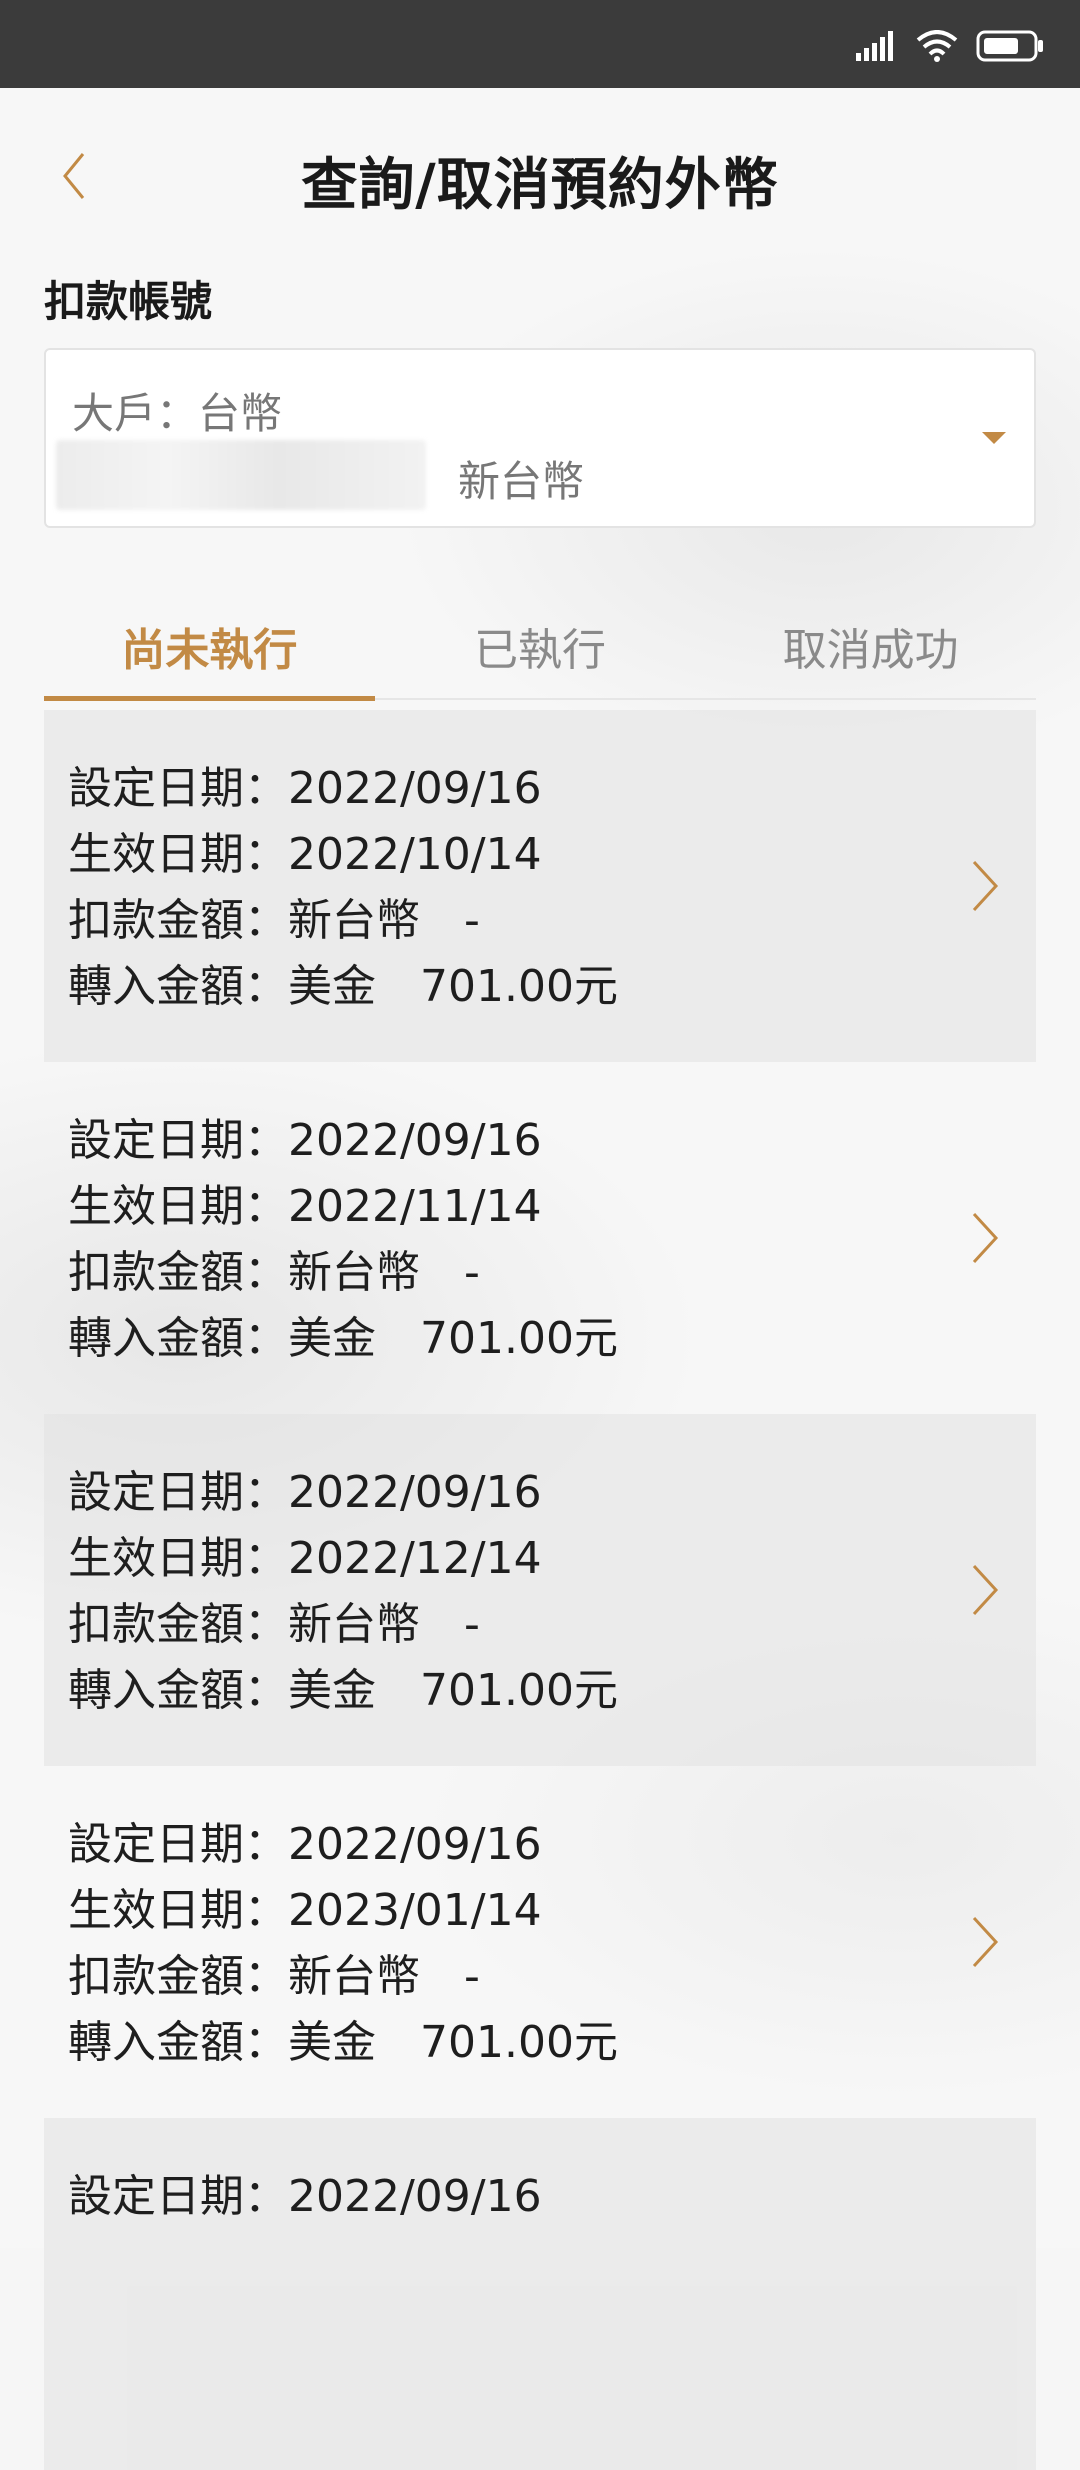  Describe the element at coordinates (177, 413) in the screenshot. I see `account-type: 大戶：台幣` at that location.